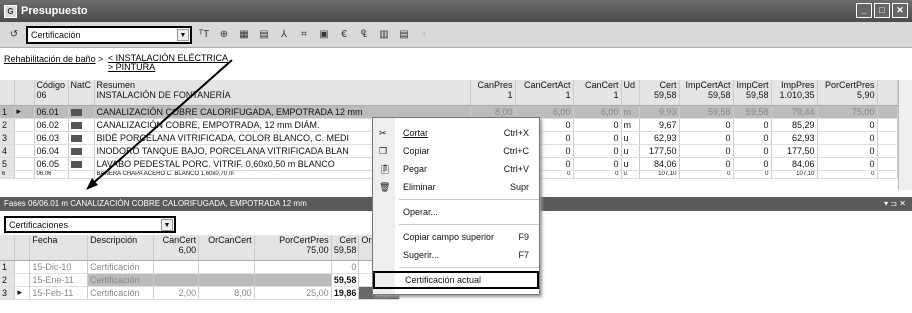 This screenshot has width=912, height=313. Describe the element at coordinates (415, 169) in the screenshot. I see `menu-item-label: Pegar` at that location.